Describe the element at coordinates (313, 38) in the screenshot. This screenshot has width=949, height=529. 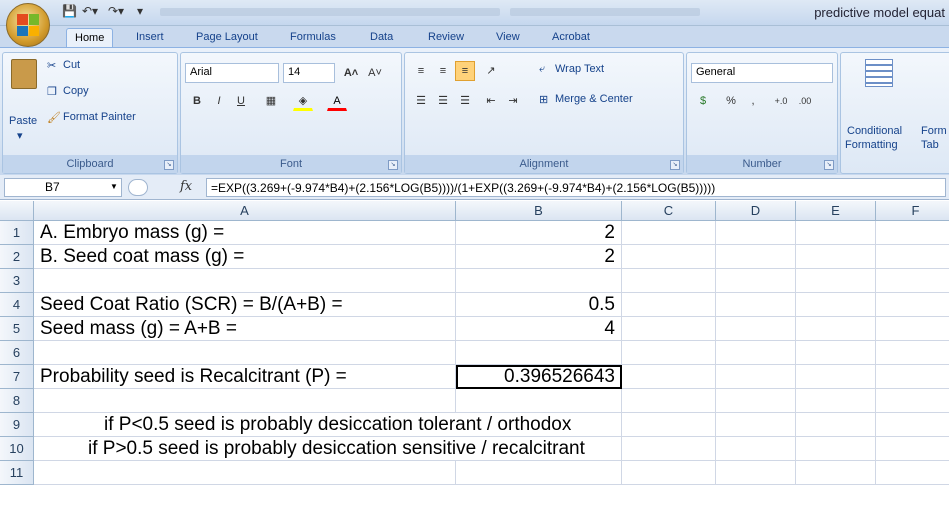
I see `tab-formulas: Formulas` at that location.